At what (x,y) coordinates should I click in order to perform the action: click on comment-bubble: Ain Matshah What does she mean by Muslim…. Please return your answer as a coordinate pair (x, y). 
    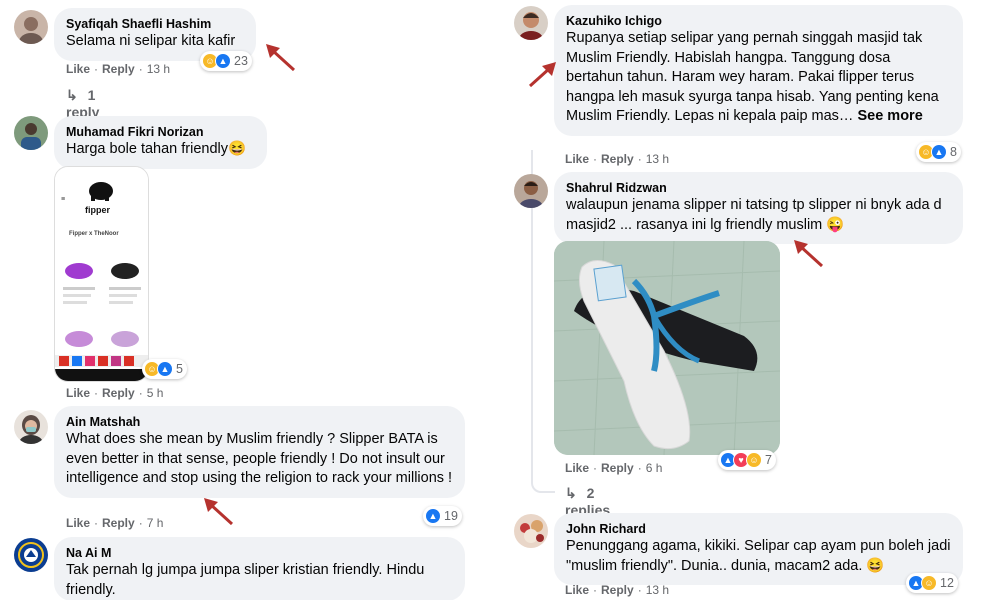
    Looking at the image, I should click on (259, 452).